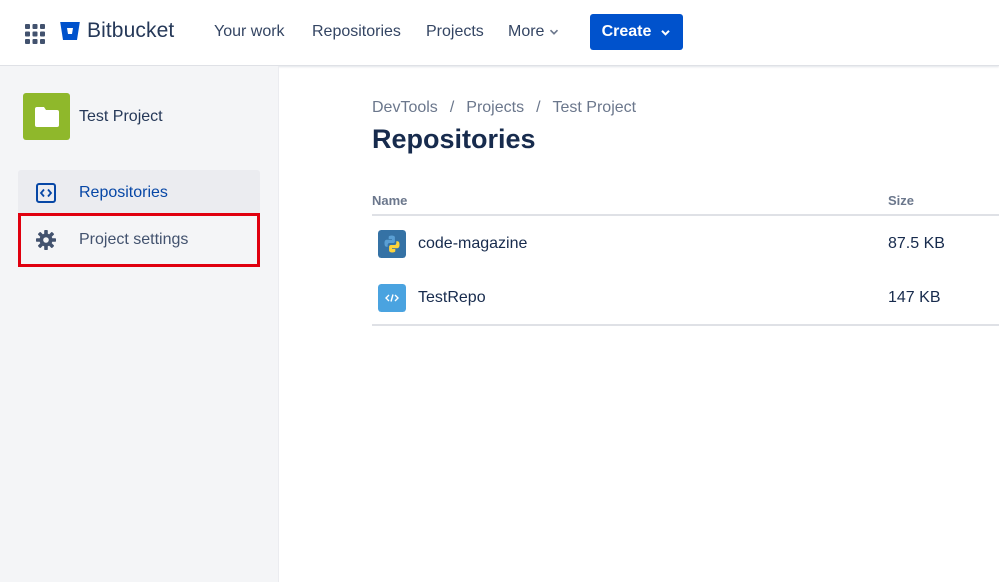  I want to click on nav-more-label: More, so click(526, 31).